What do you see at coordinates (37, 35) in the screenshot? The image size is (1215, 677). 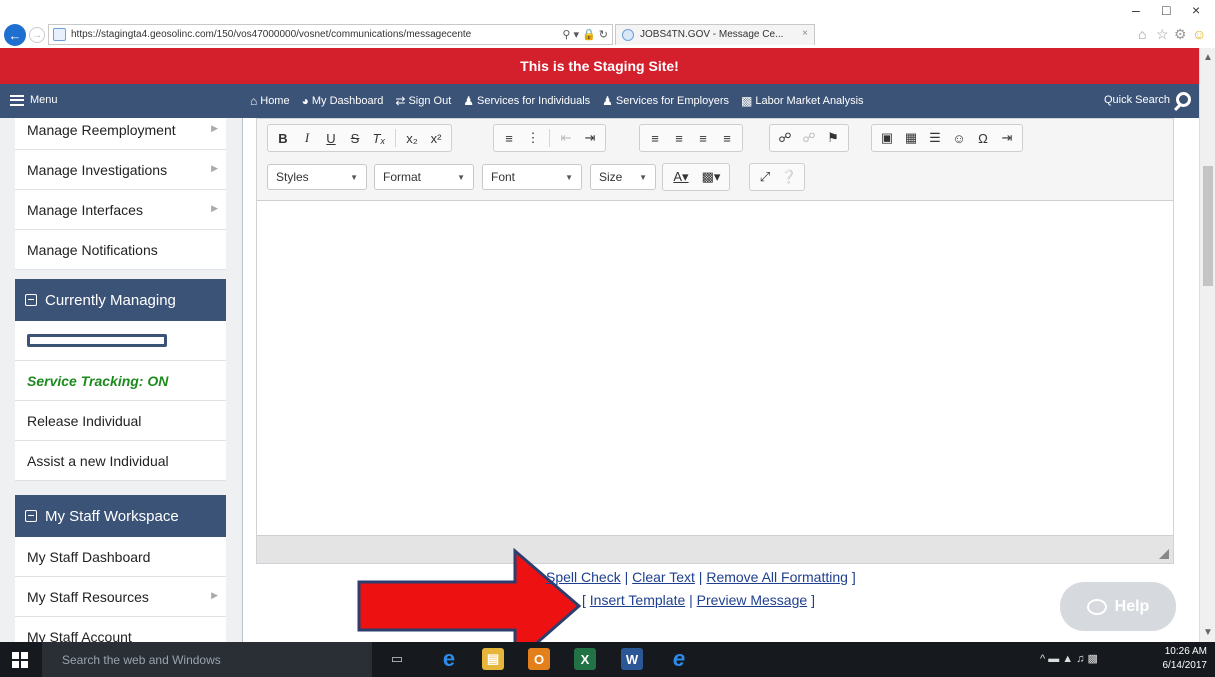 I see `forward-button: →` at bounding box center [37, 35].